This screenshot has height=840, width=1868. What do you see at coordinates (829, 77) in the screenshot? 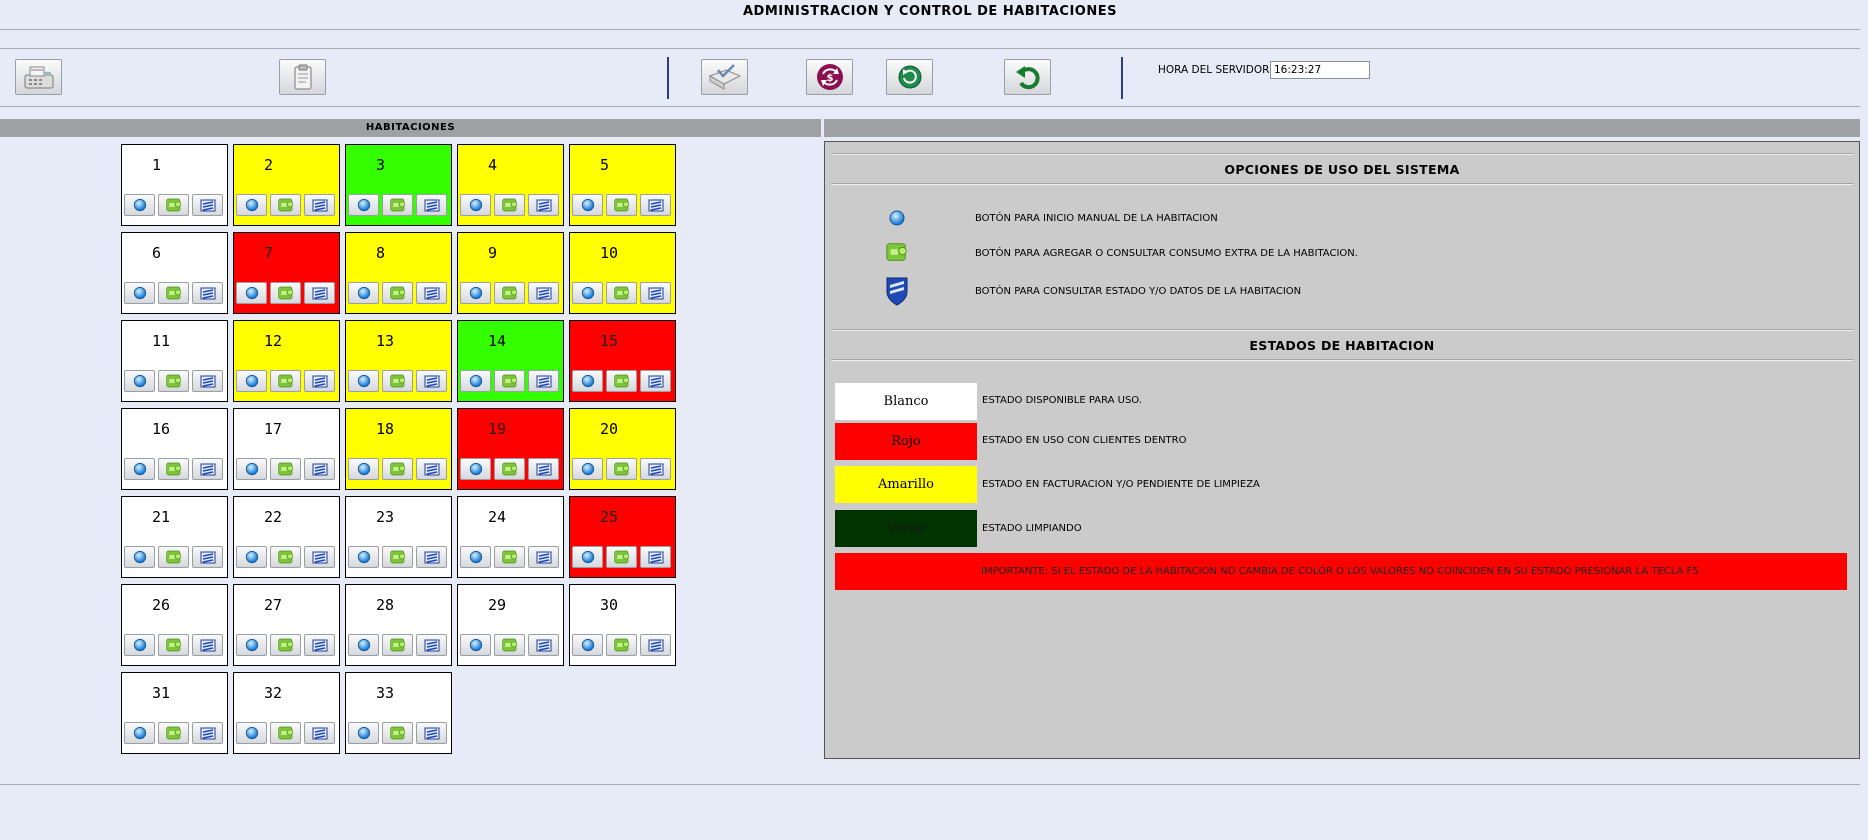
I see `exchange-button: $` at bounding box center [829, 77].